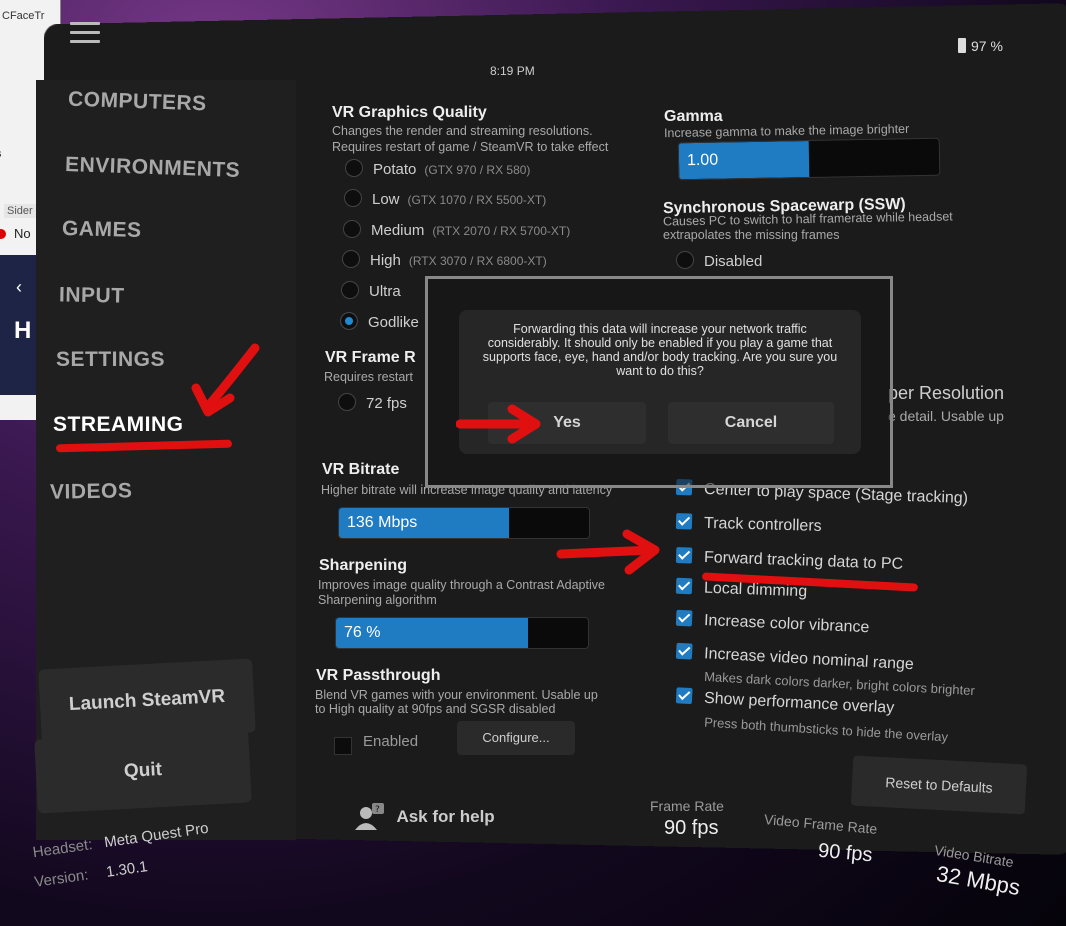 This screenshot has width=1066, height=926. What do you see at coordinates (386, 403) in the screenshot?
I see `radio-label: 72 fps` at bounding box center [386, 403].